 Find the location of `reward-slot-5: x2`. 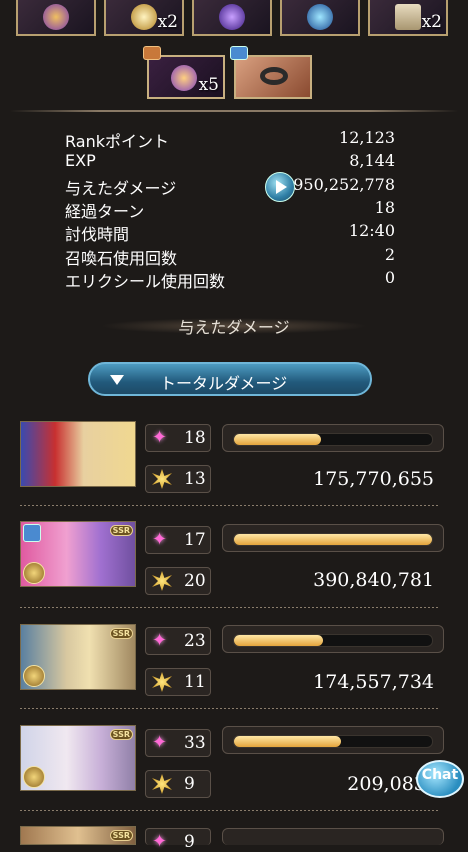

reward-slot-5: x2 is located at coordinates (408, 18).